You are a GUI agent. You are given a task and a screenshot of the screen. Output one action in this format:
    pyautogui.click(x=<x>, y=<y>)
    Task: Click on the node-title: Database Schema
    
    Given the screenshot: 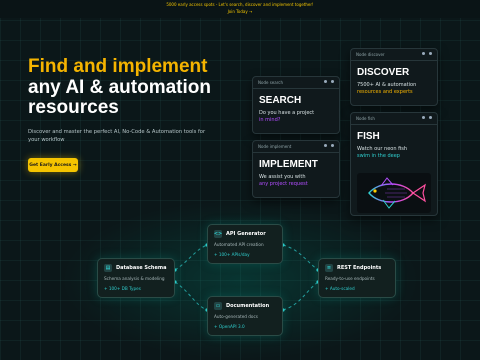 What is the action you would take?
    pyautogui.click(x=141, y=268)
    